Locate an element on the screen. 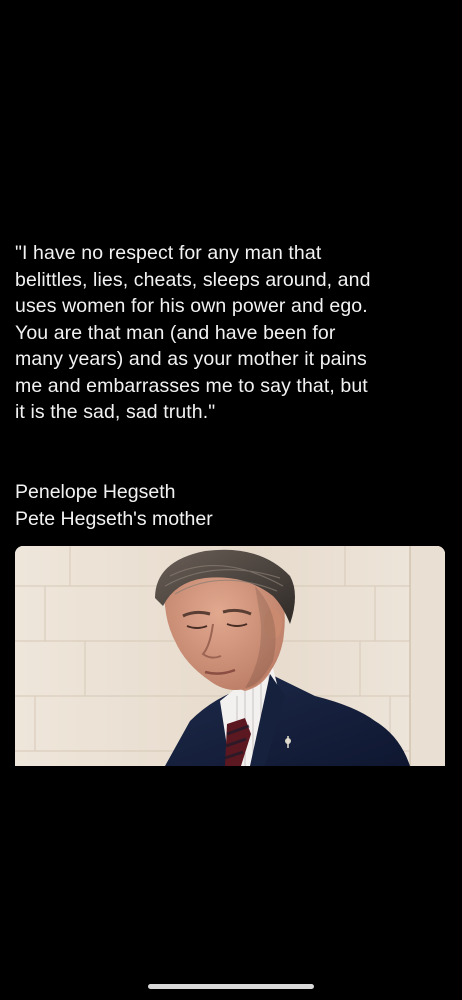 The width and height of the screenshot is (462, 1000). author-name: Penelope Hegseth is located at coordinates (95, 492).